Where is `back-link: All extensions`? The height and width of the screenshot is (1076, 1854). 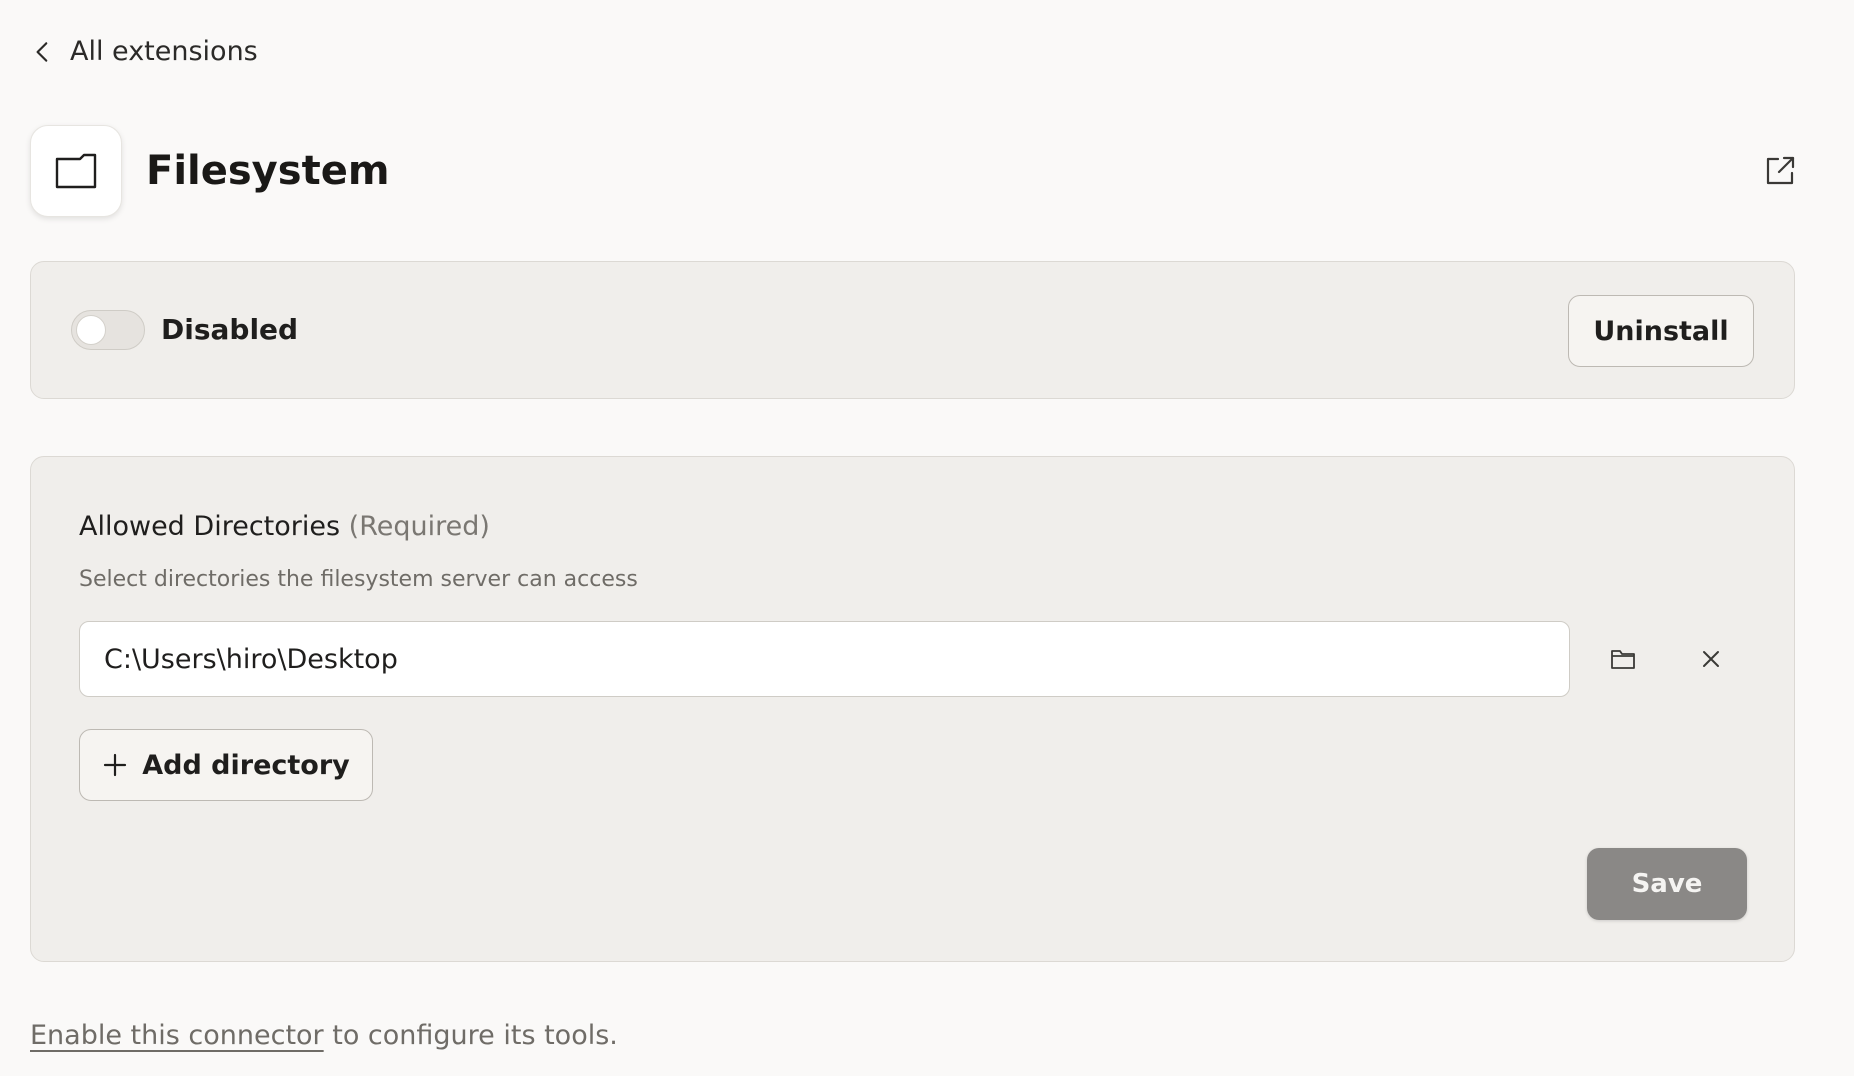 back-link: All extensions is located at coordinates (144, 51).